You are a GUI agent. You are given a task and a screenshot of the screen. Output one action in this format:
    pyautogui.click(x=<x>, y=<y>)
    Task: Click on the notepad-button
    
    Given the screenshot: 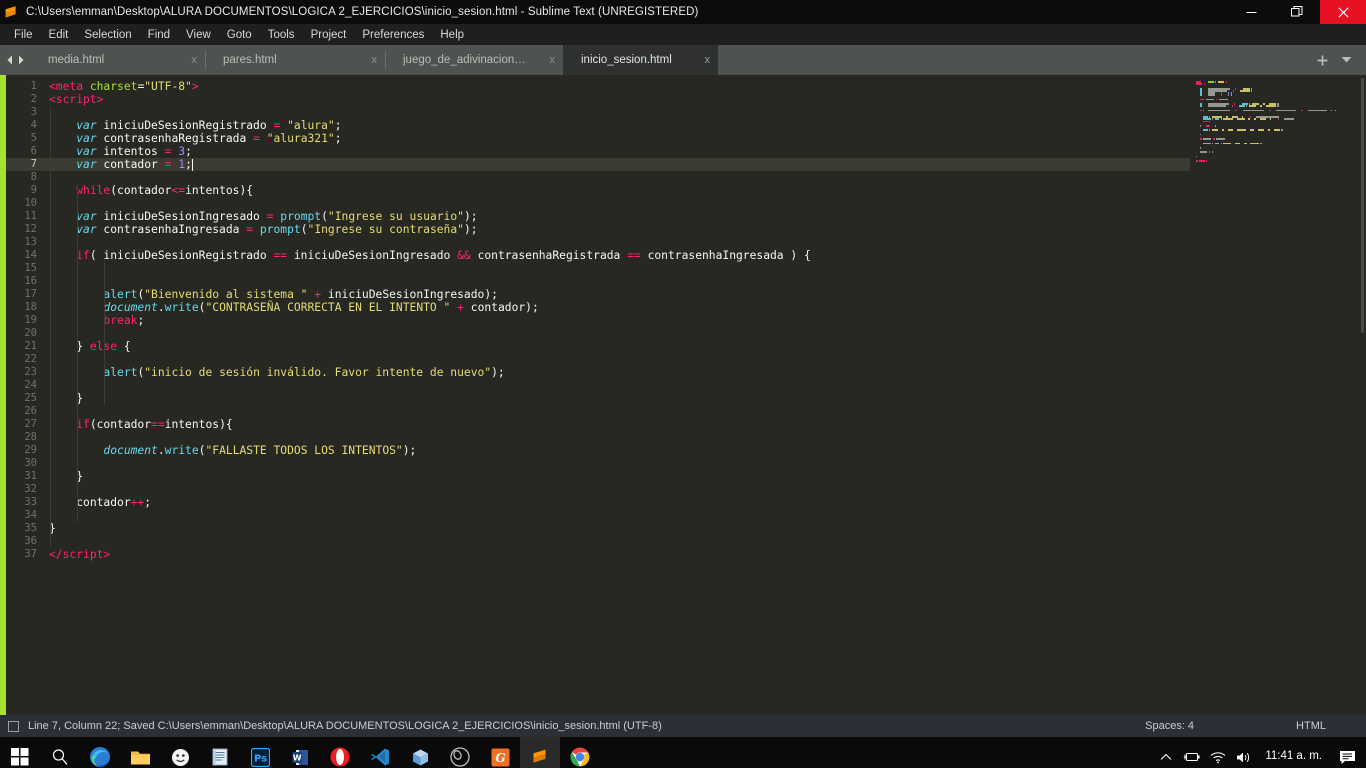 What is the action you would take?
    pyautogui.click(x=220, y=752)
    